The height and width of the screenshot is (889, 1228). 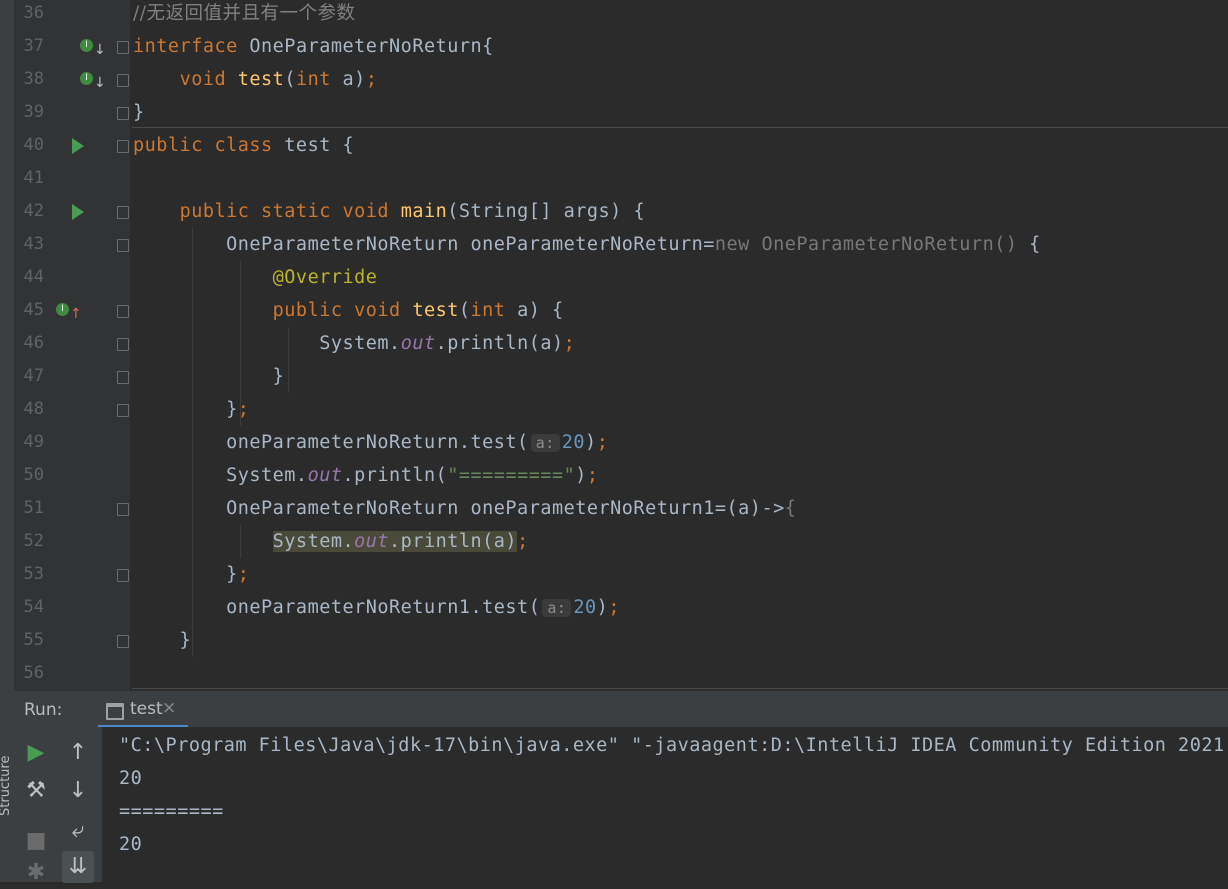 What do you see at coordinates (872, 244) in the screenshot?
I see `code-token: new OneParameterNoReturn()` at bounding box center [872, 244].